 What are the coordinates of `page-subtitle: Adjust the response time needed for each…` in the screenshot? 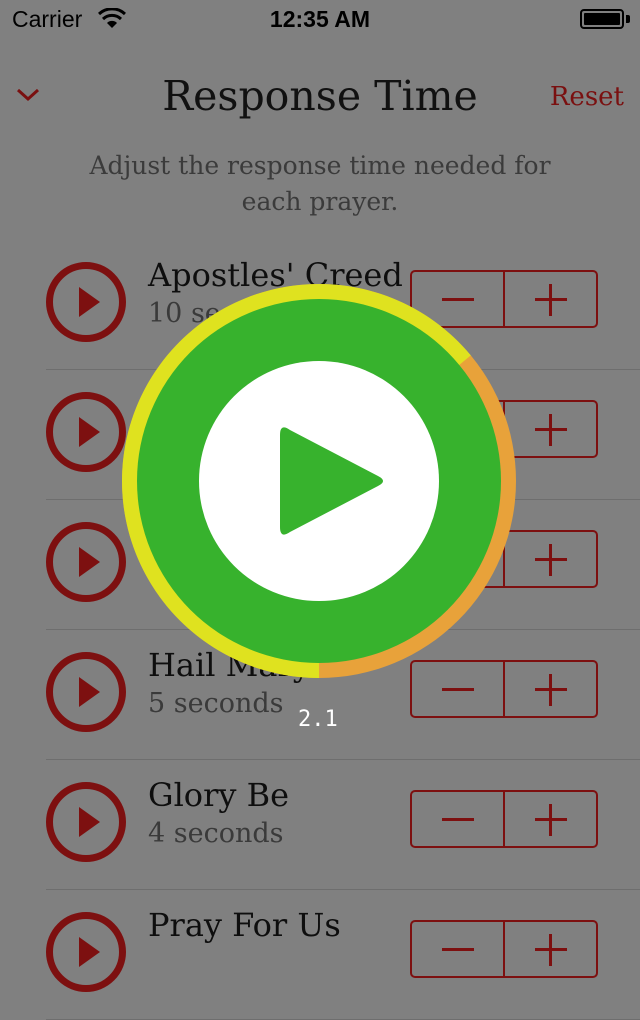 It's located at (320, 183).